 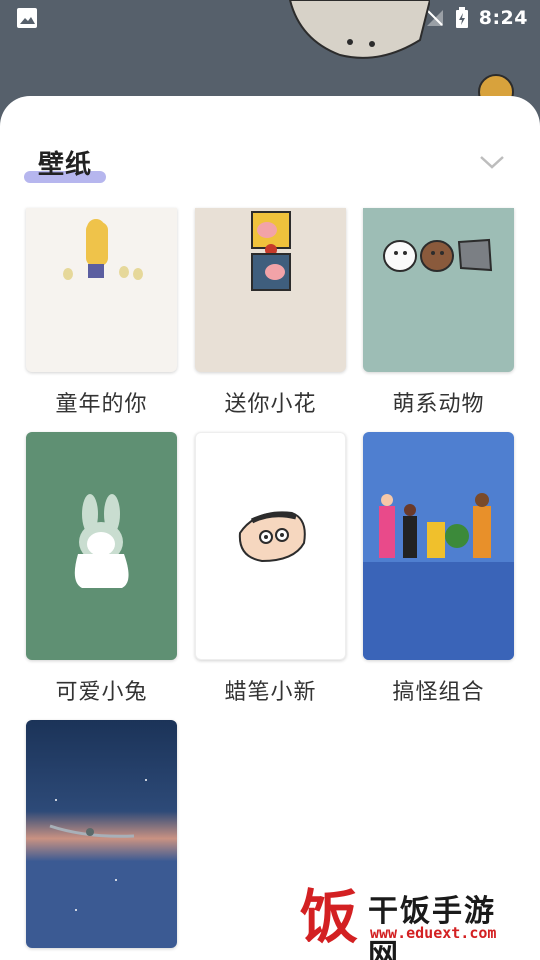 I want to click on wallpaper-label: 蜡笔小新, so click(x=270, y=692).